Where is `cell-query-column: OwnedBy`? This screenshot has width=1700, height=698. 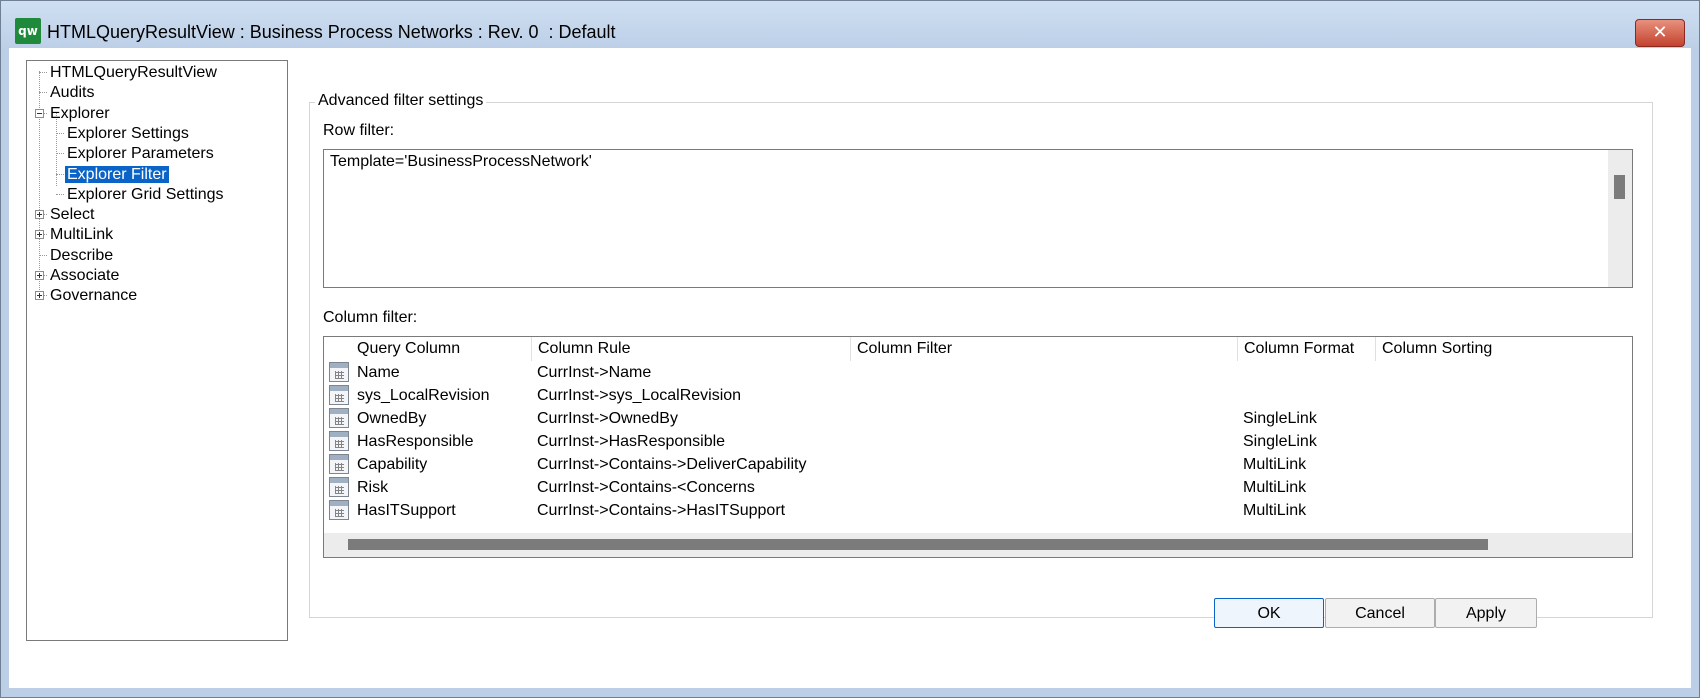
cell-query-column: OwnedBy is located at coordinates (388, 418).